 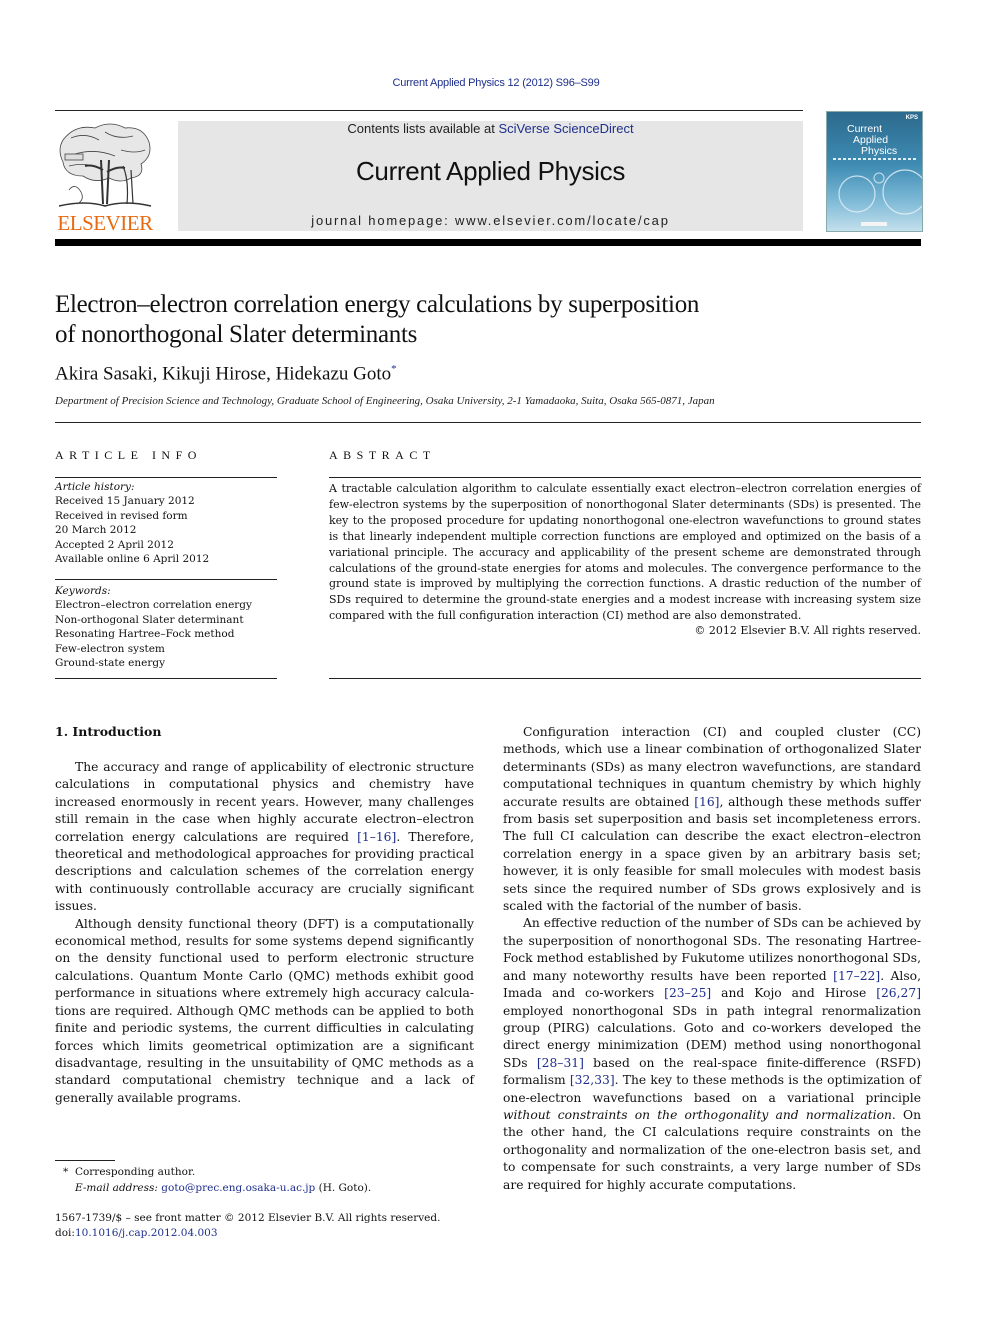 I want to click on keyword-item: Ground-state energy, so click(x=110, y=663).